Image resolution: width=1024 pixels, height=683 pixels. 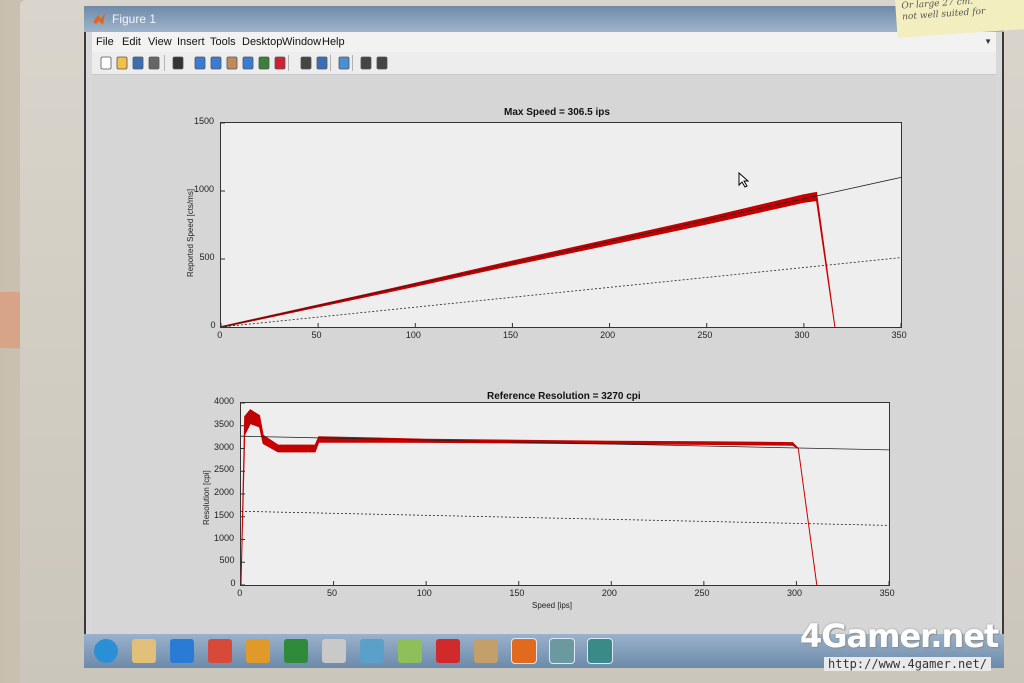 What do you see at coordinates (105, 42) in the screenshot?
I see `menu-file: File` at bounding box center [105, 42].